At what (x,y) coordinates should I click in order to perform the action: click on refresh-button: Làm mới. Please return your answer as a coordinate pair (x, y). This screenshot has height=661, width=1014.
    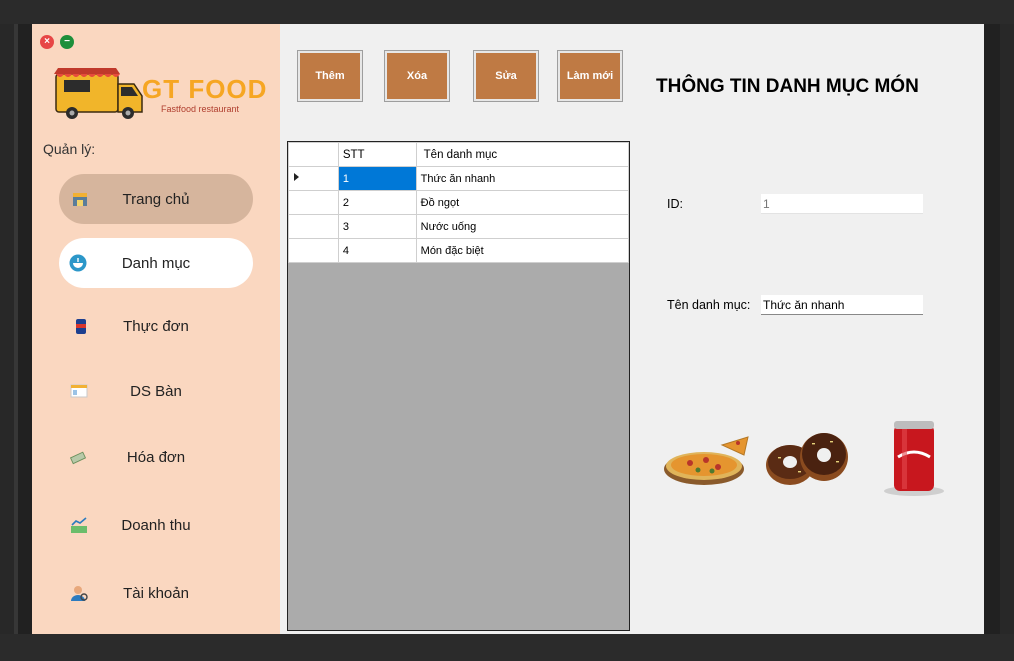
    Looking at the image, I should click on (590, 76).